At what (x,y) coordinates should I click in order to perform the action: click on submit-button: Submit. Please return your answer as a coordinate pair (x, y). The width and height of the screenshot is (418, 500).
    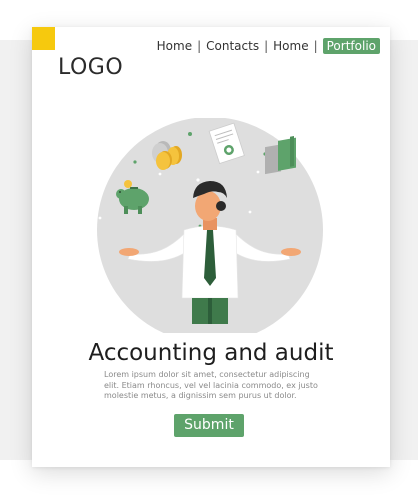
    Looking at the image, I should click on (209, 425).